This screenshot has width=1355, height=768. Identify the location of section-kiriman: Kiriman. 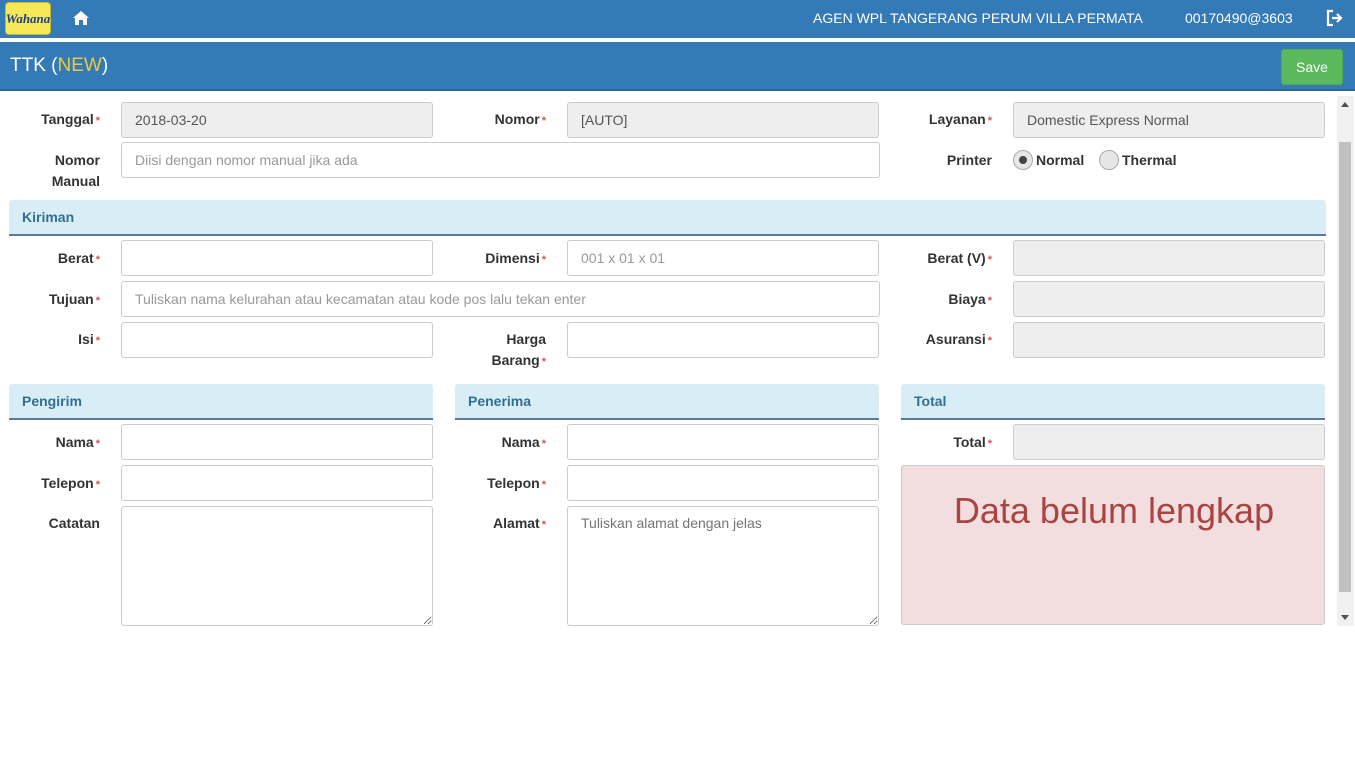
(667, 218).